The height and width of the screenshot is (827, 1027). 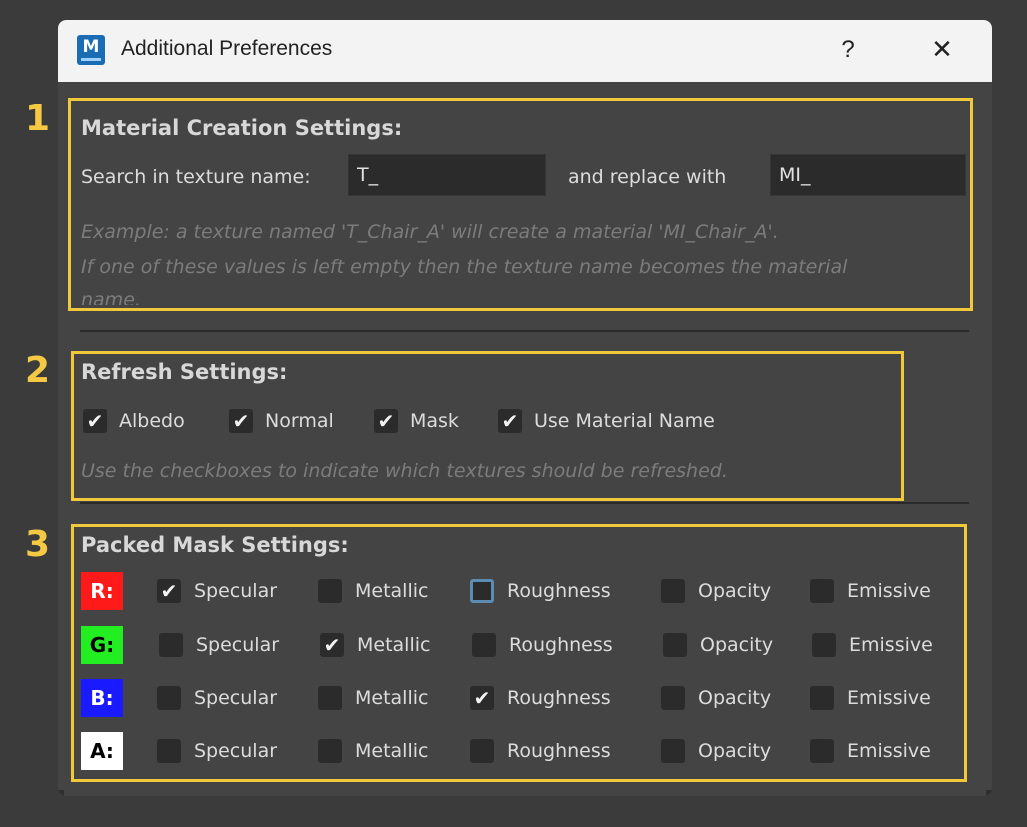 I want to click on help-button: ?, so click(x=848, y=50).